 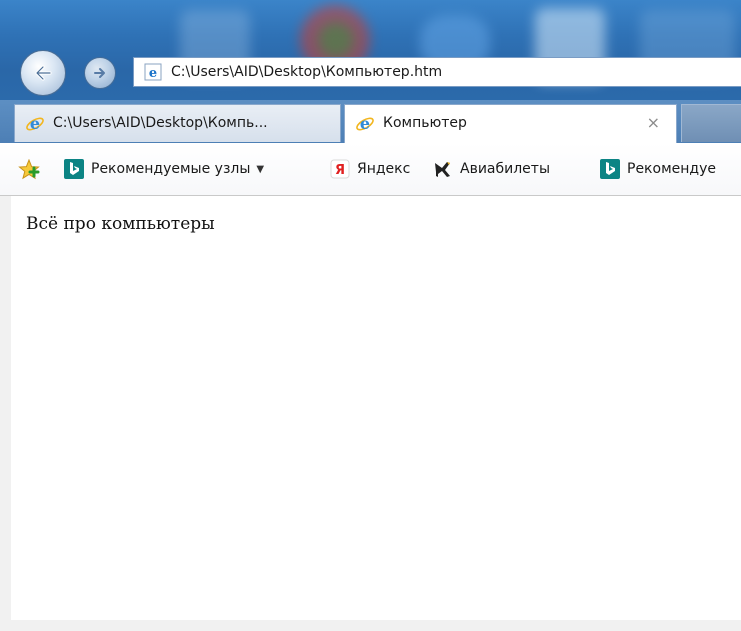 What do you see at coordinates (425, 123) in the screenshot?
I see `tab-label: Компьютер` at bounding box center [425, 123].